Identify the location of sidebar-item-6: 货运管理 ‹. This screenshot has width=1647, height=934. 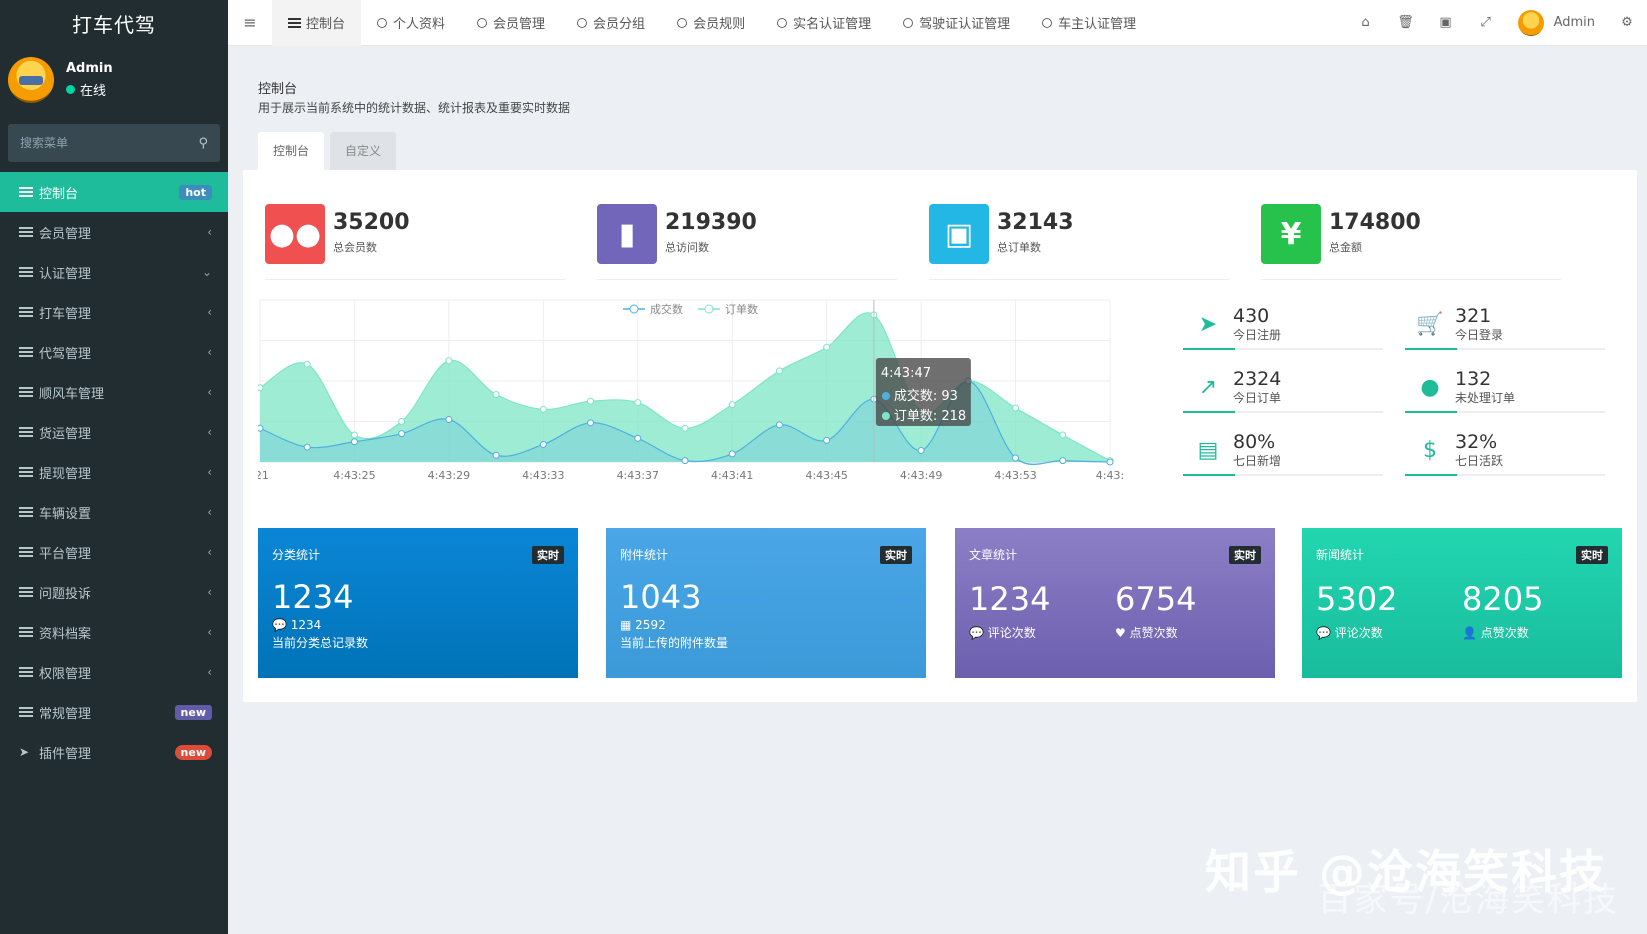
(114, 432).